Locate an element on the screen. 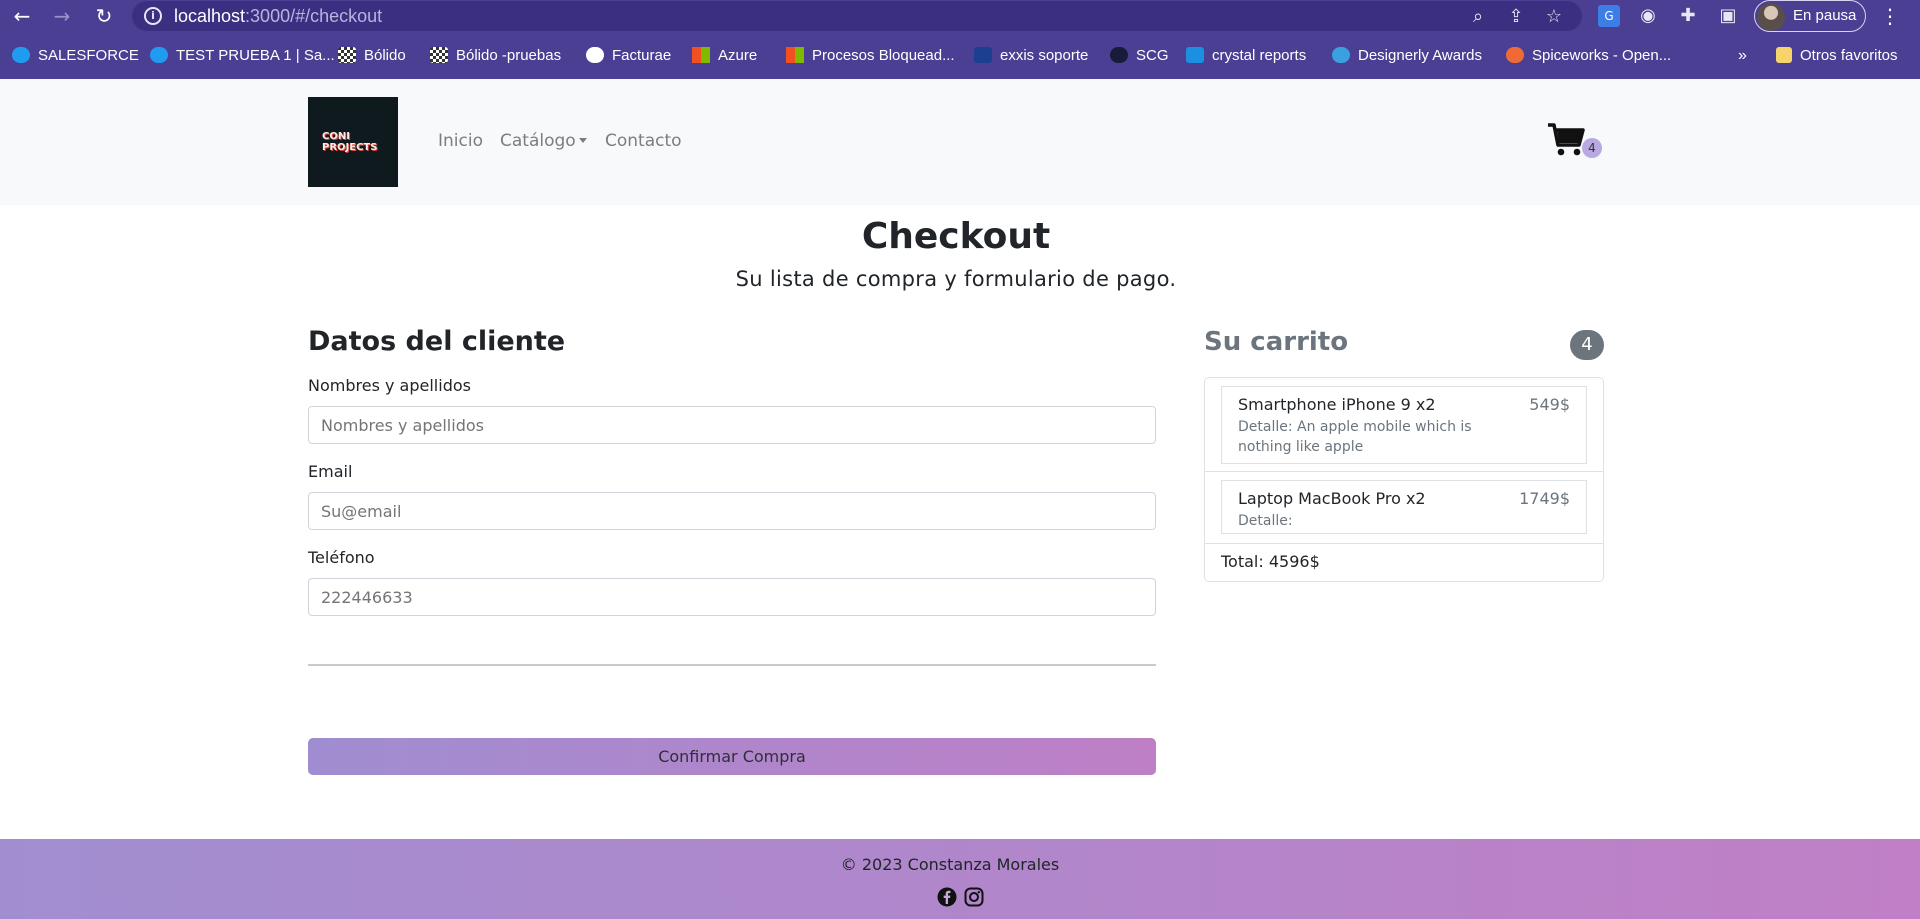 Image resolution: width=1920 pixels, height=919 pixels. address-bar: i localhost:3000/#/checkout ⌕ ⇪ ☆ is located at coordinates (857, 16).